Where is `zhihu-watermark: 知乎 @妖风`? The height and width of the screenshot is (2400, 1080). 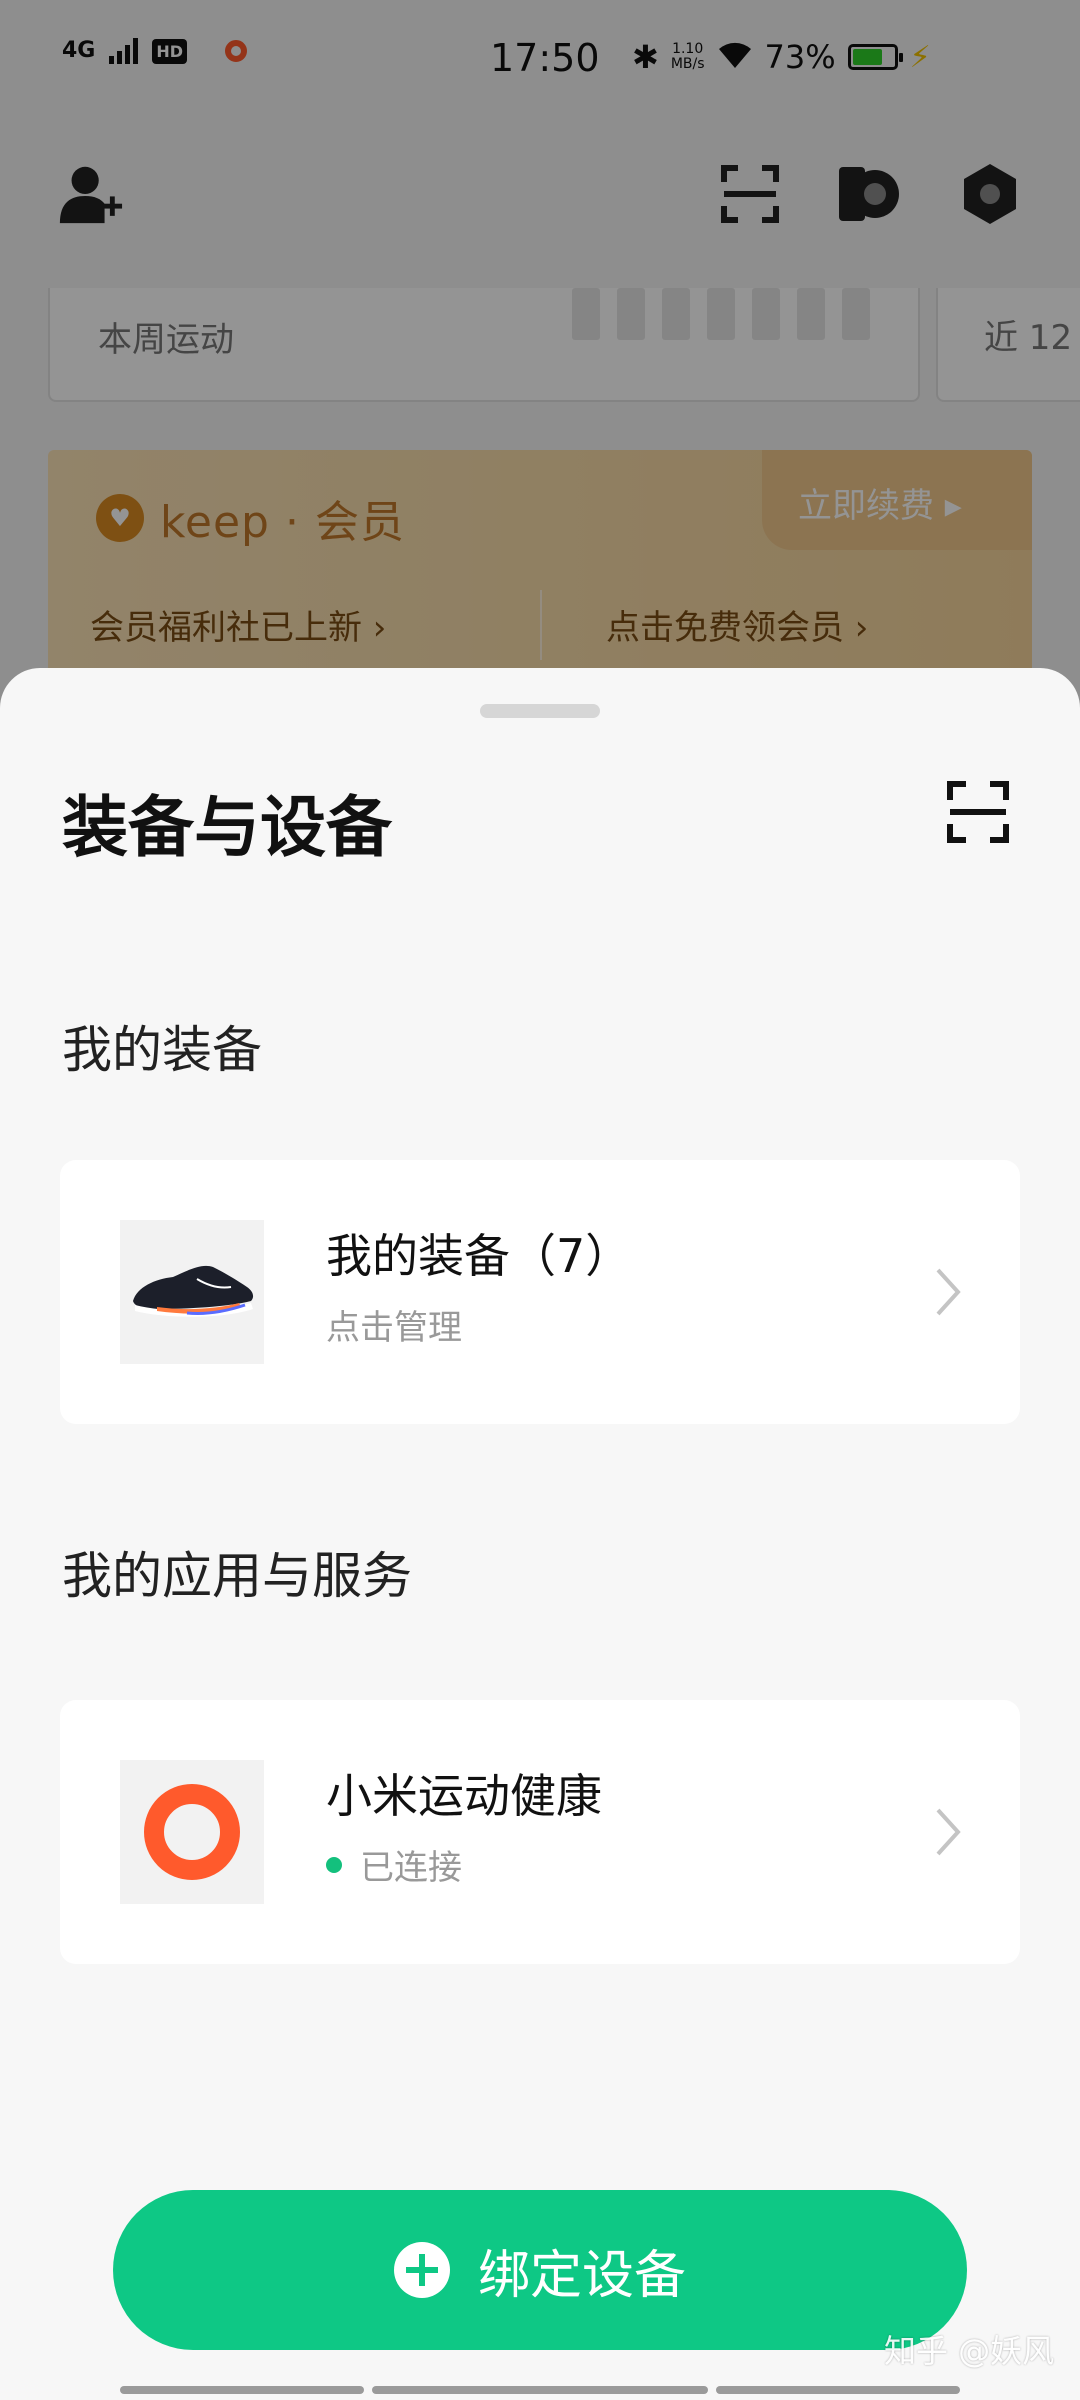
zhihu-watermark: 知乎 @妖风 is located at coordinates (969, 2351).